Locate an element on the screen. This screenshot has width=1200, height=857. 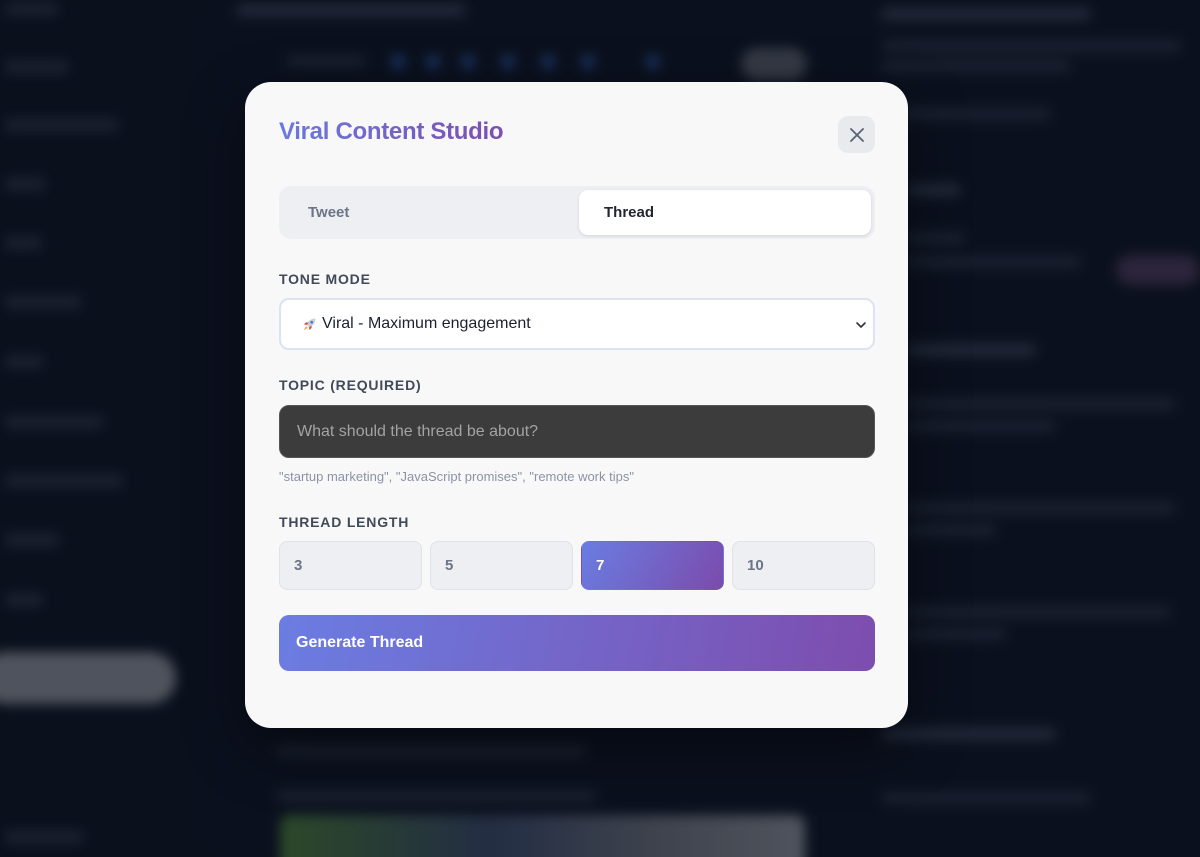
length-option-7: 7 is located at coordinates (652, 565).